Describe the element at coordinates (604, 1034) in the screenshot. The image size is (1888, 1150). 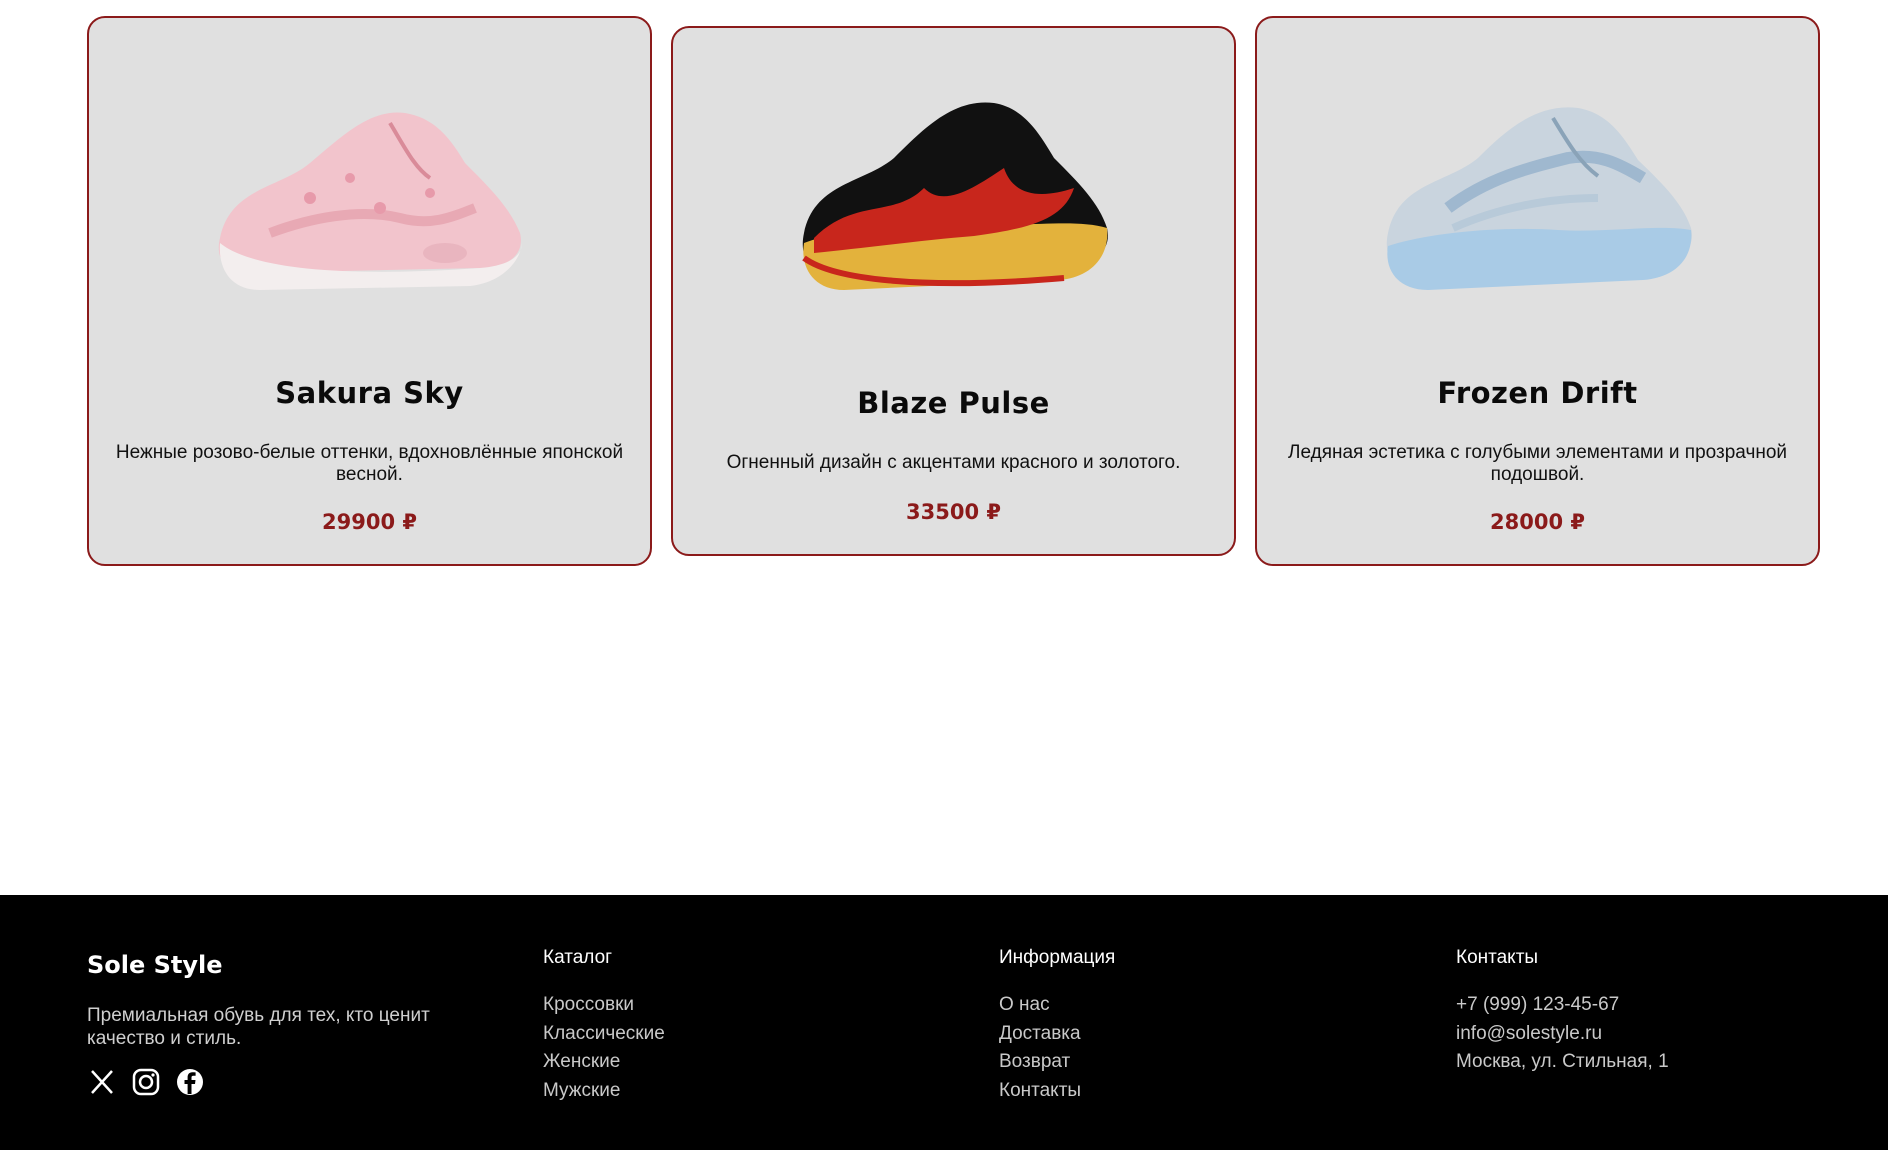
I see `catalog-link: Классические` at that location.